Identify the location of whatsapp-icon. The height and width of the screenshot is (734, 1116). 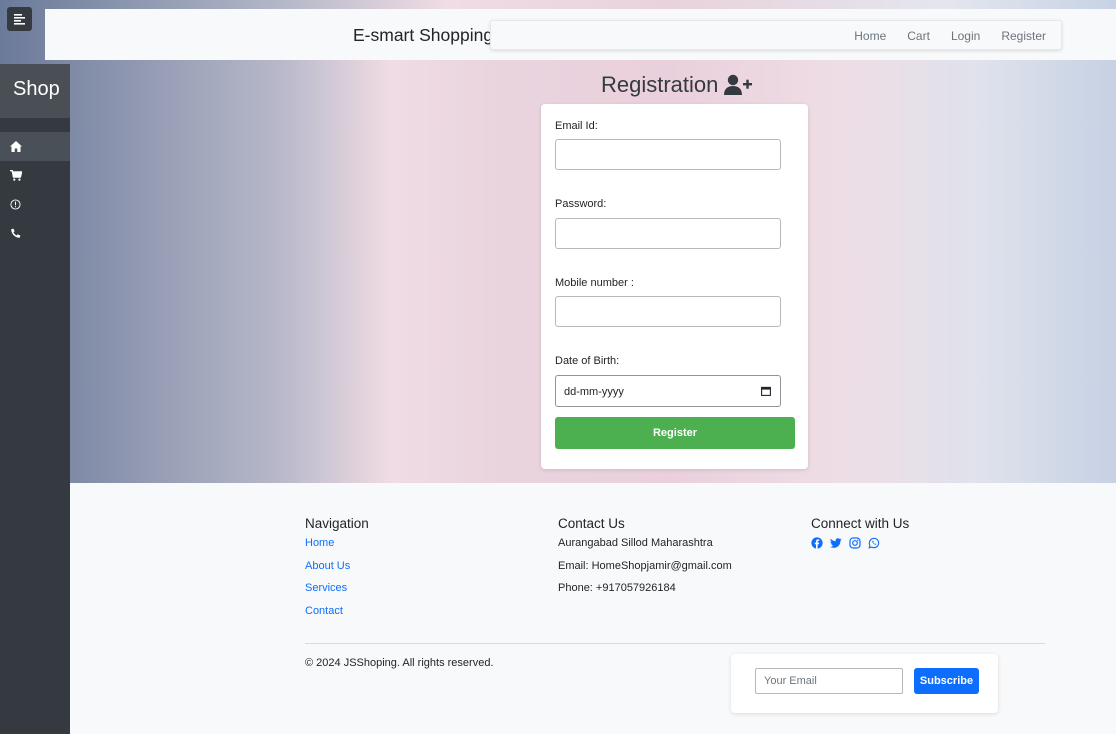
(874, 543).